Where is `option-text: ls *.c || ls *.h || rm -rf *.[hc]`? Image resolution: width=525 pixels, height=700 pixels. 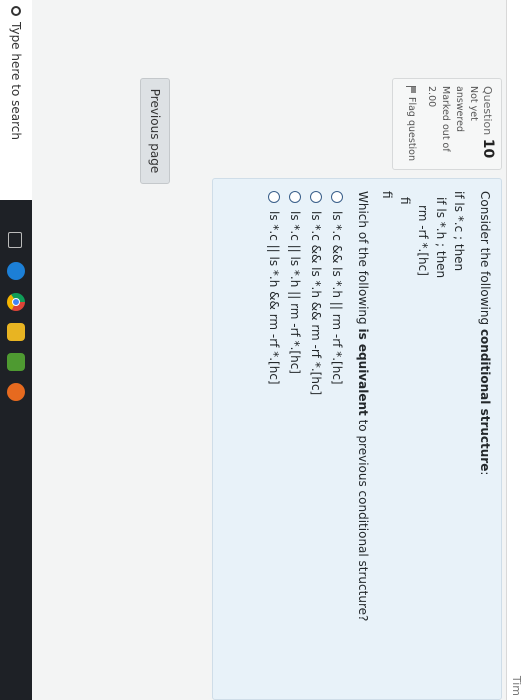
option-text: ls *.c || ls *.h || rm -rf *.[hc] is located at coordinates (295, 292).